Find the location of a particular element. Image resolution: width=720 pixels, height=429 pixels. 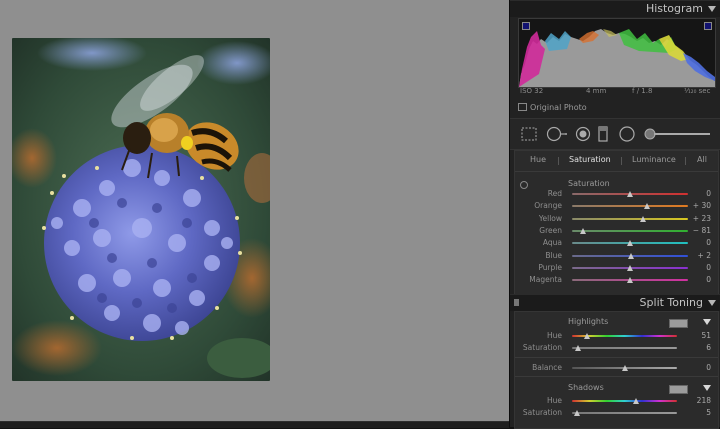

split-toning-header: Split Toning is located at coordinates (615, 302).